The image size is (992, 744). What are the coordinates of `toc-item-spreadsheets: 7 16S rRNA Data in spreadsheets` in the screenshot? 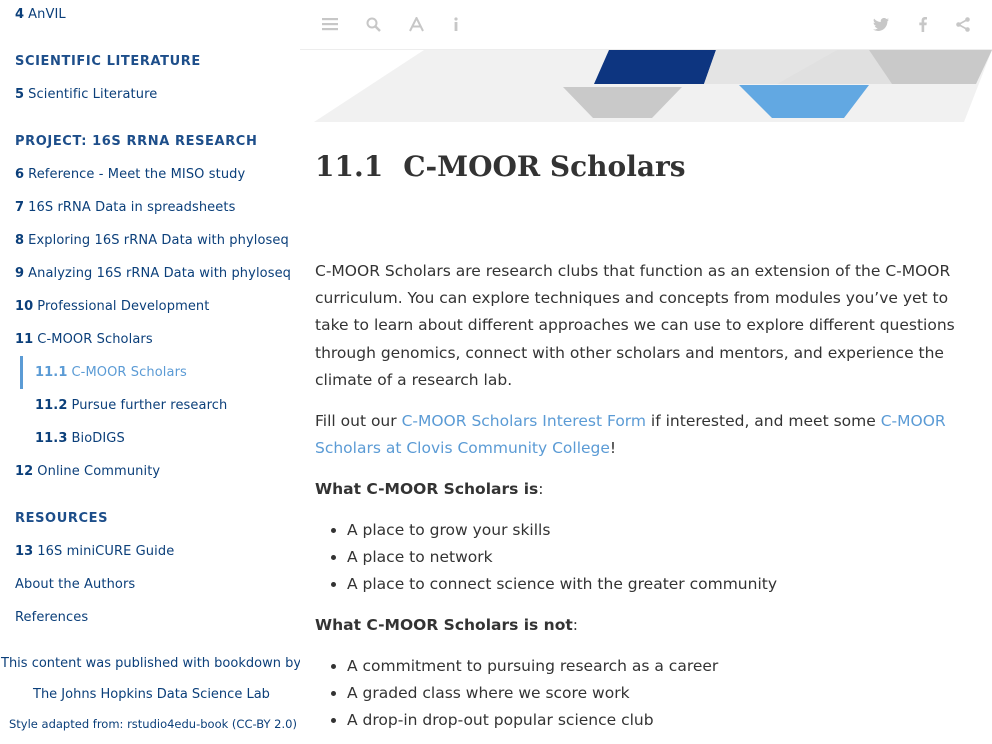 It's located at (125, 207).